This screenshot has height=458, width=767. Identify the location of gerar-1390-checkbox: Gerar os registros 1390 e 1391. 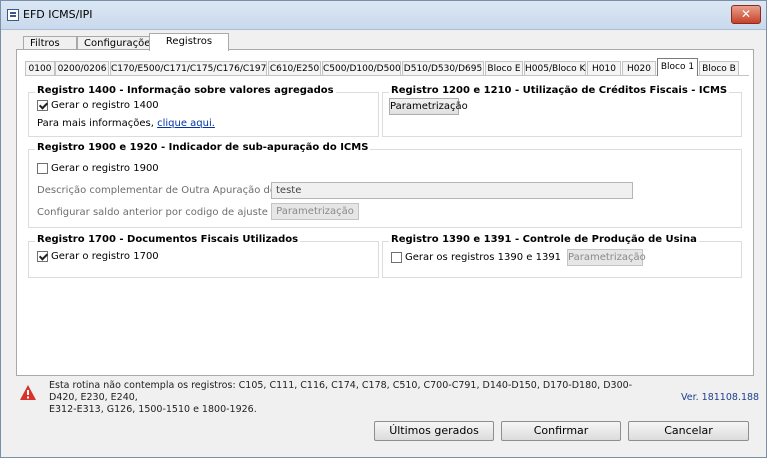
(476, 258).